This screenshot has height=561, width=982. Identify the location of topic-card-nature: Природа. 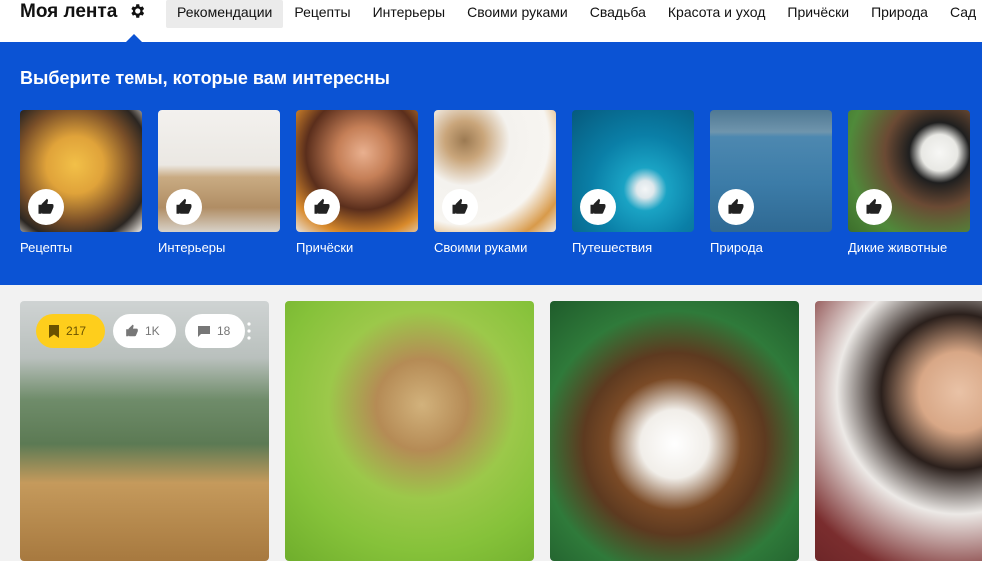
(771, 182).